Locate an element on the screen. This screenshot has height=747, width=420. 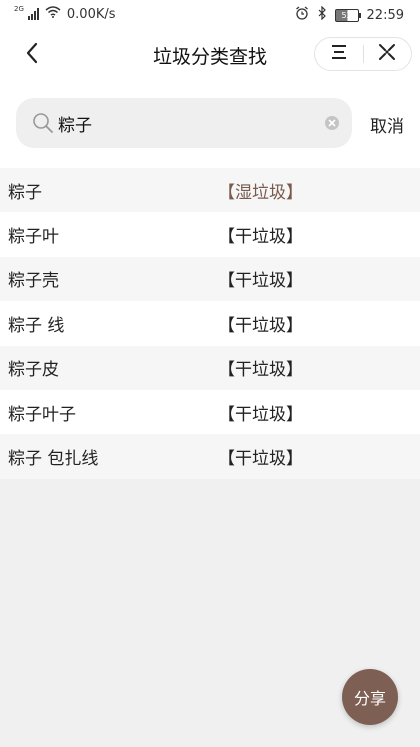
status-left: 2G 0.00K/s is located at coordinates (65, 13).